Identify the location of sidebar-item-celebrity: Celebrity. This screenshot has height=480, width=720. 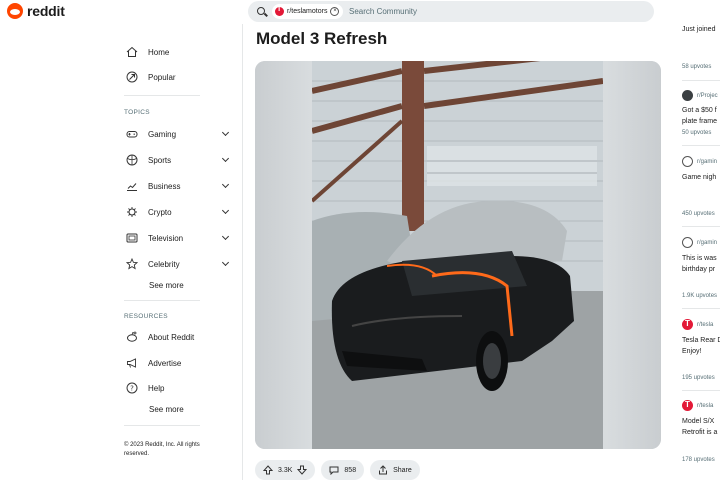
(178, 264).